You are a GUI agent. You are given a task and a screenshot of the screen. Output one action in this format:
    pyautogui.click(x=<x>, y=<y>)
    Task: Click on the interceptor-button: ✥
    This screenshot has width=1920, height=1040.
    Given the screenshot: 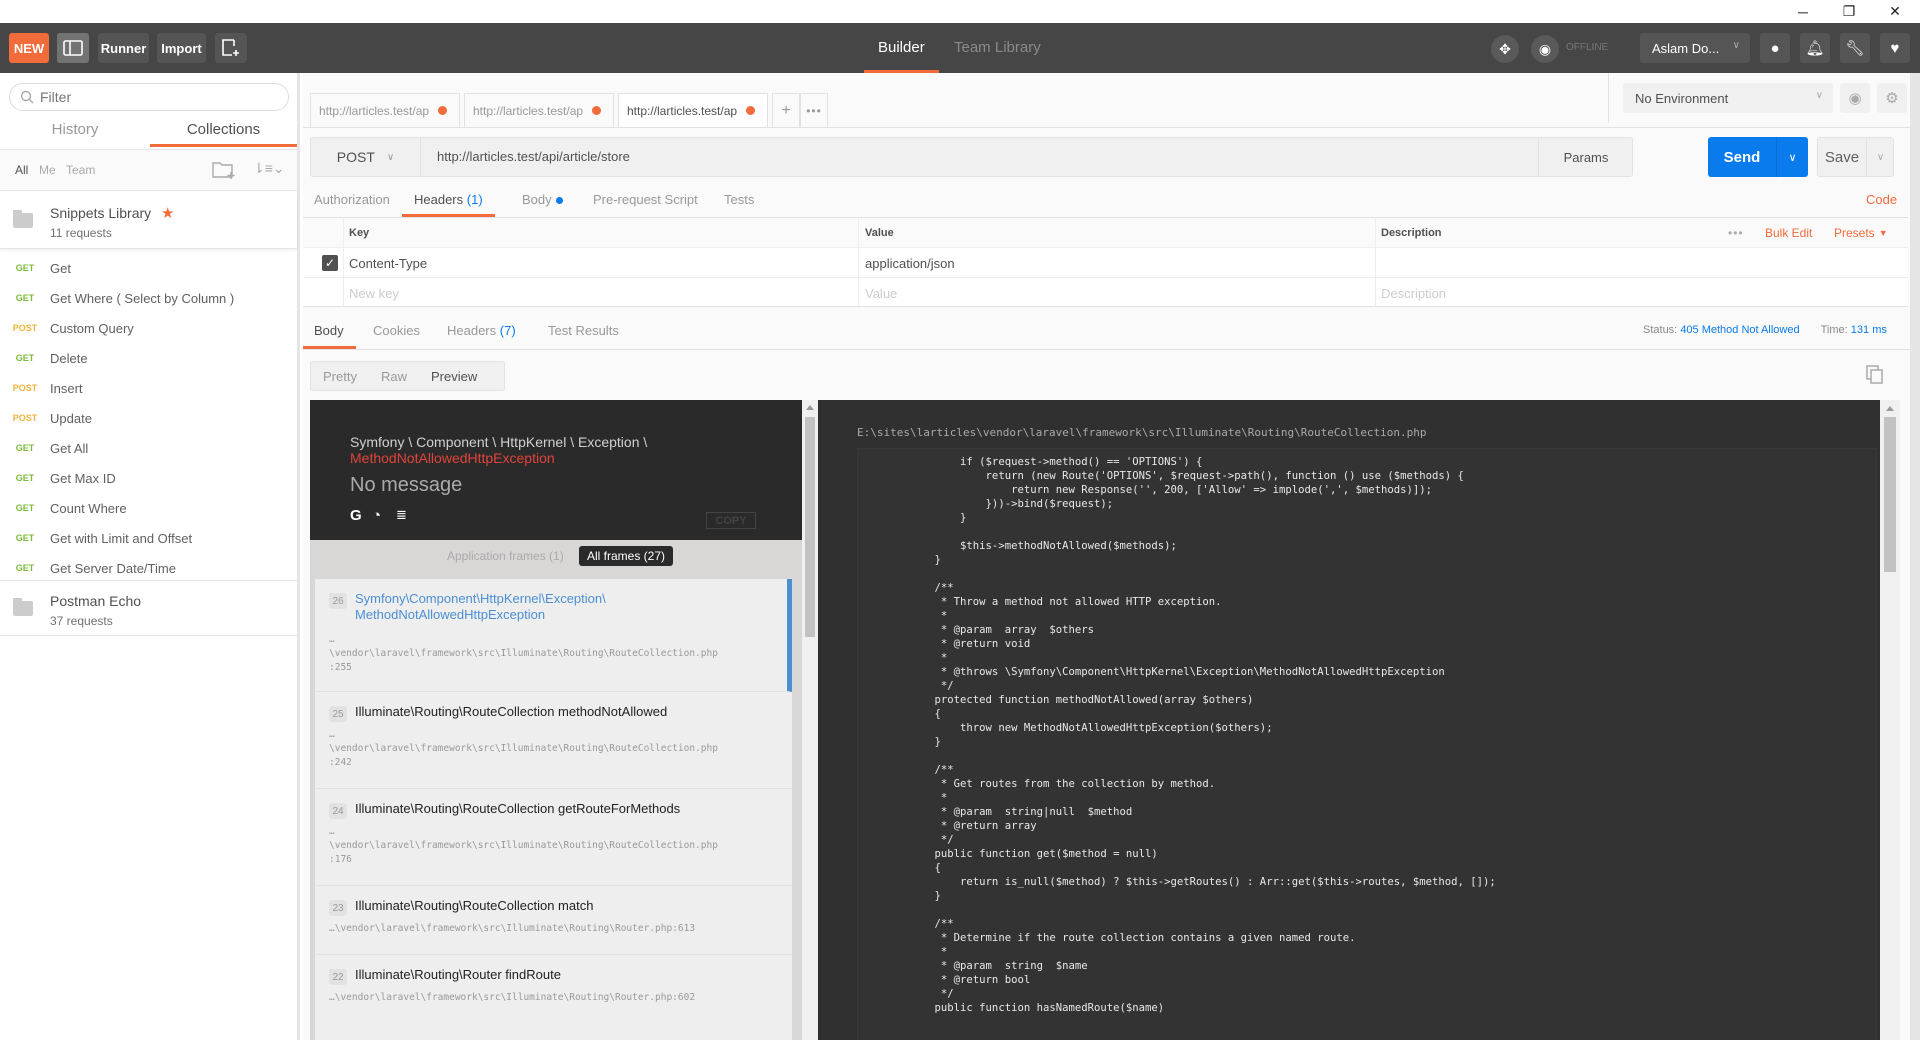 What is the action you would take?
    pyautogui.click(x=1505, y=49)
    